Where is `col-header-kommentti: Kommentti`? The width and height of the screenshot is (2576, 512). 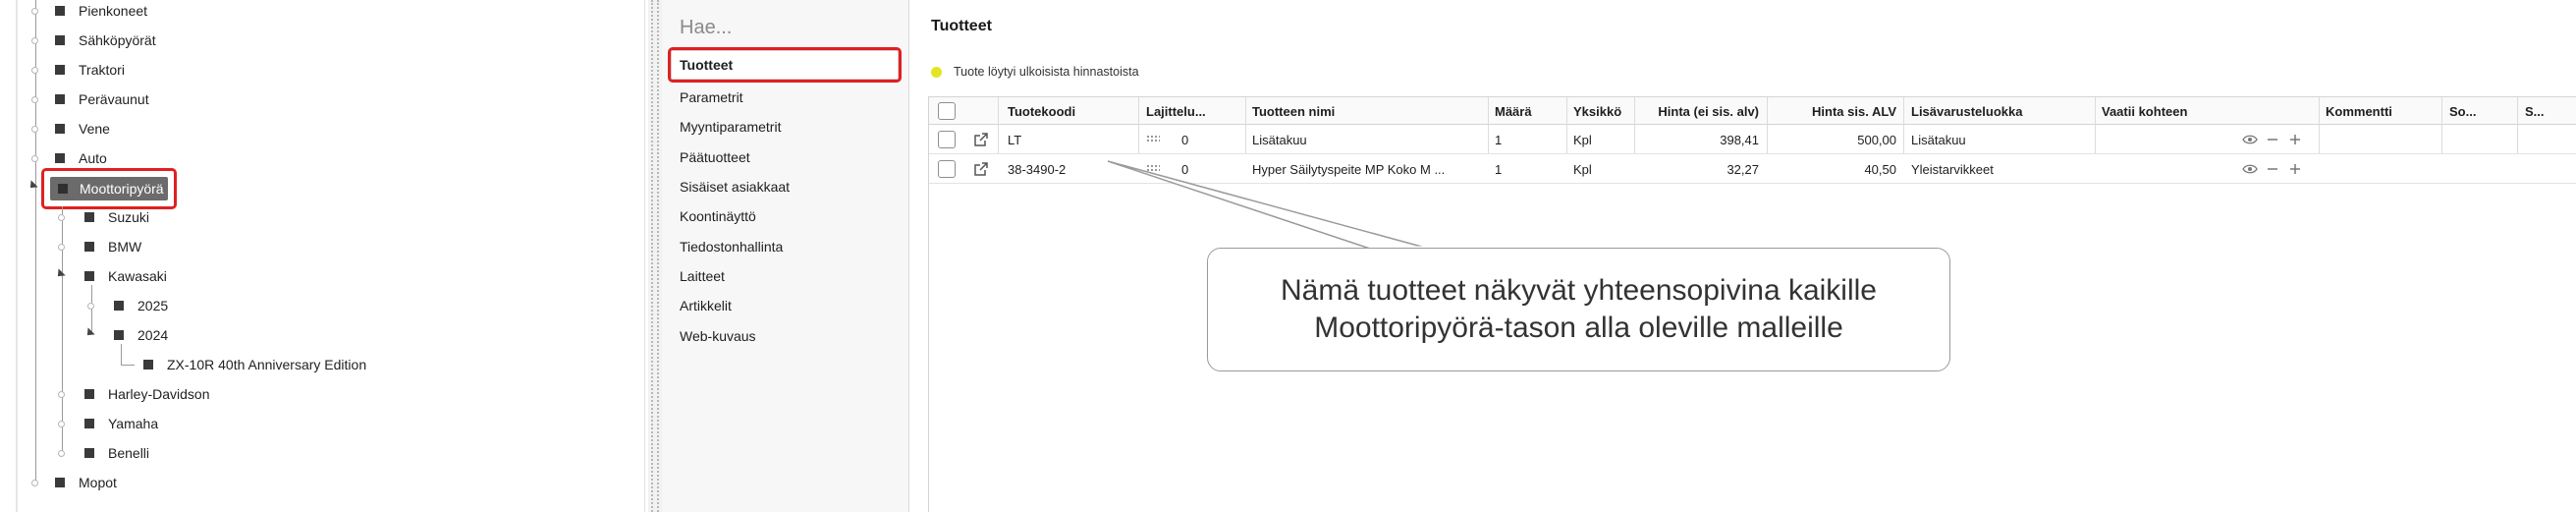
col-header-kommentti: Kommentti is located at coordinates (2380, 111).